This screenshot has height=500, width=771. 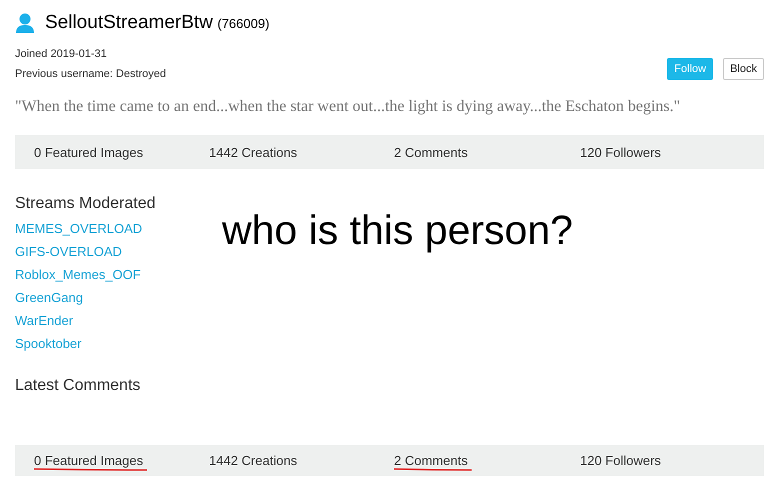 What do you see at coordinates (48, 343) in the screenshot?
I see `stream-link: Spooktober` at bounding box center [48, 343].